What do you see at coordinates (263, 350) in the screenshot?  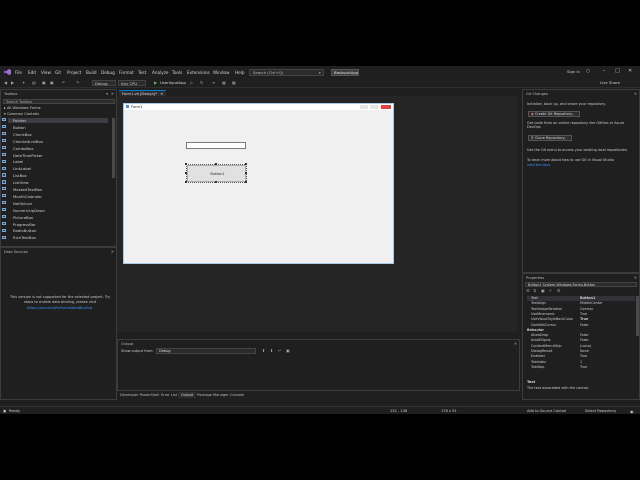 I see `find-message-icon: ⬆` at bounding box center [263, 350].